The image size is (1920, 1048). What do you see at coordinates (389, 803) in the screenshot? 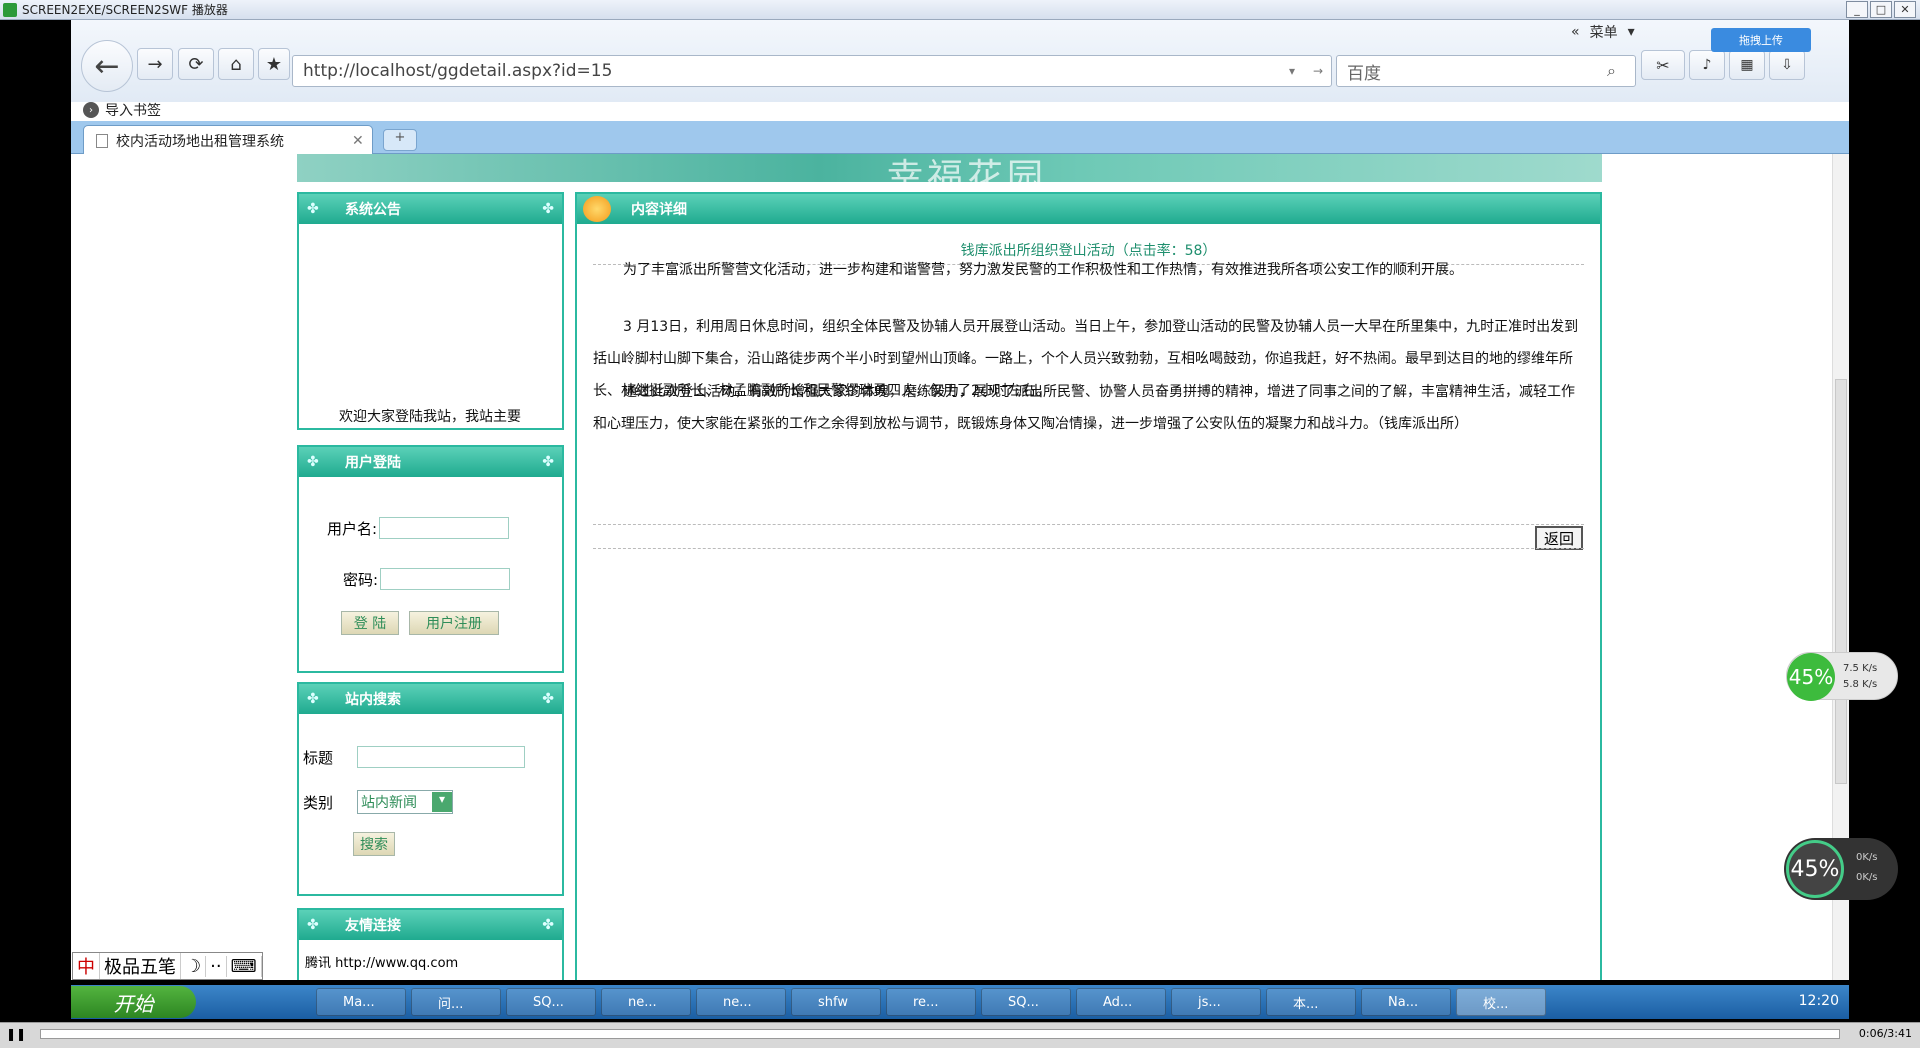
I see `category-select-value: 站内新闻` at bounding box center [389, 803].